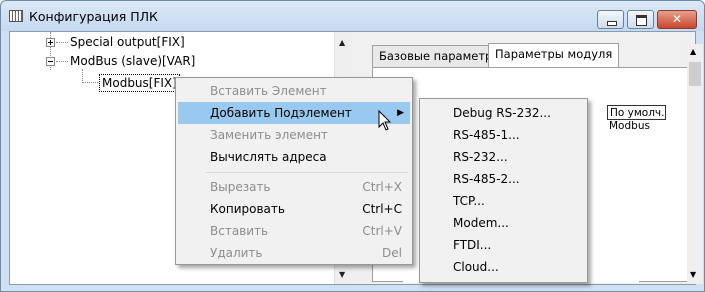 The image size is (705, 292). I want to click on tree-node-special-output: Special output[FIX], so click(127, 42).